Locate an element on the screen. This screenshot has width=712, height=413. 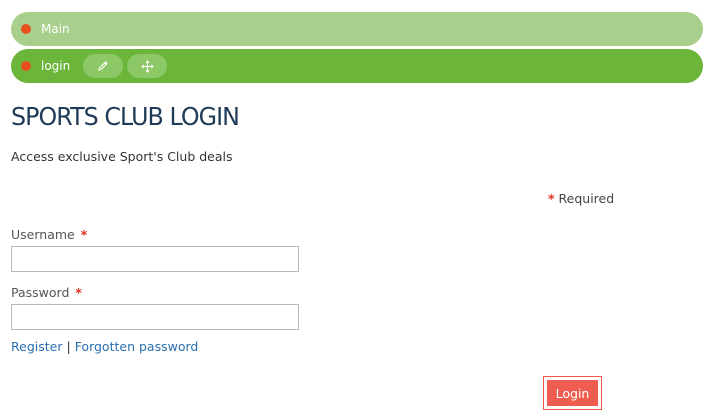
password-label-text: Password is located at coordinates (40, 292).